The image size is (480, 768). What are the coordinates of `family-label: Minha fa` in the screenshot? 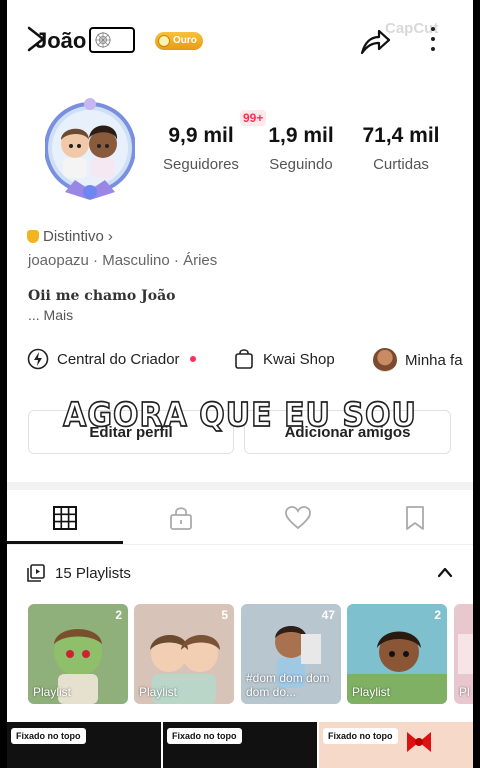 It's located at (434, 360).